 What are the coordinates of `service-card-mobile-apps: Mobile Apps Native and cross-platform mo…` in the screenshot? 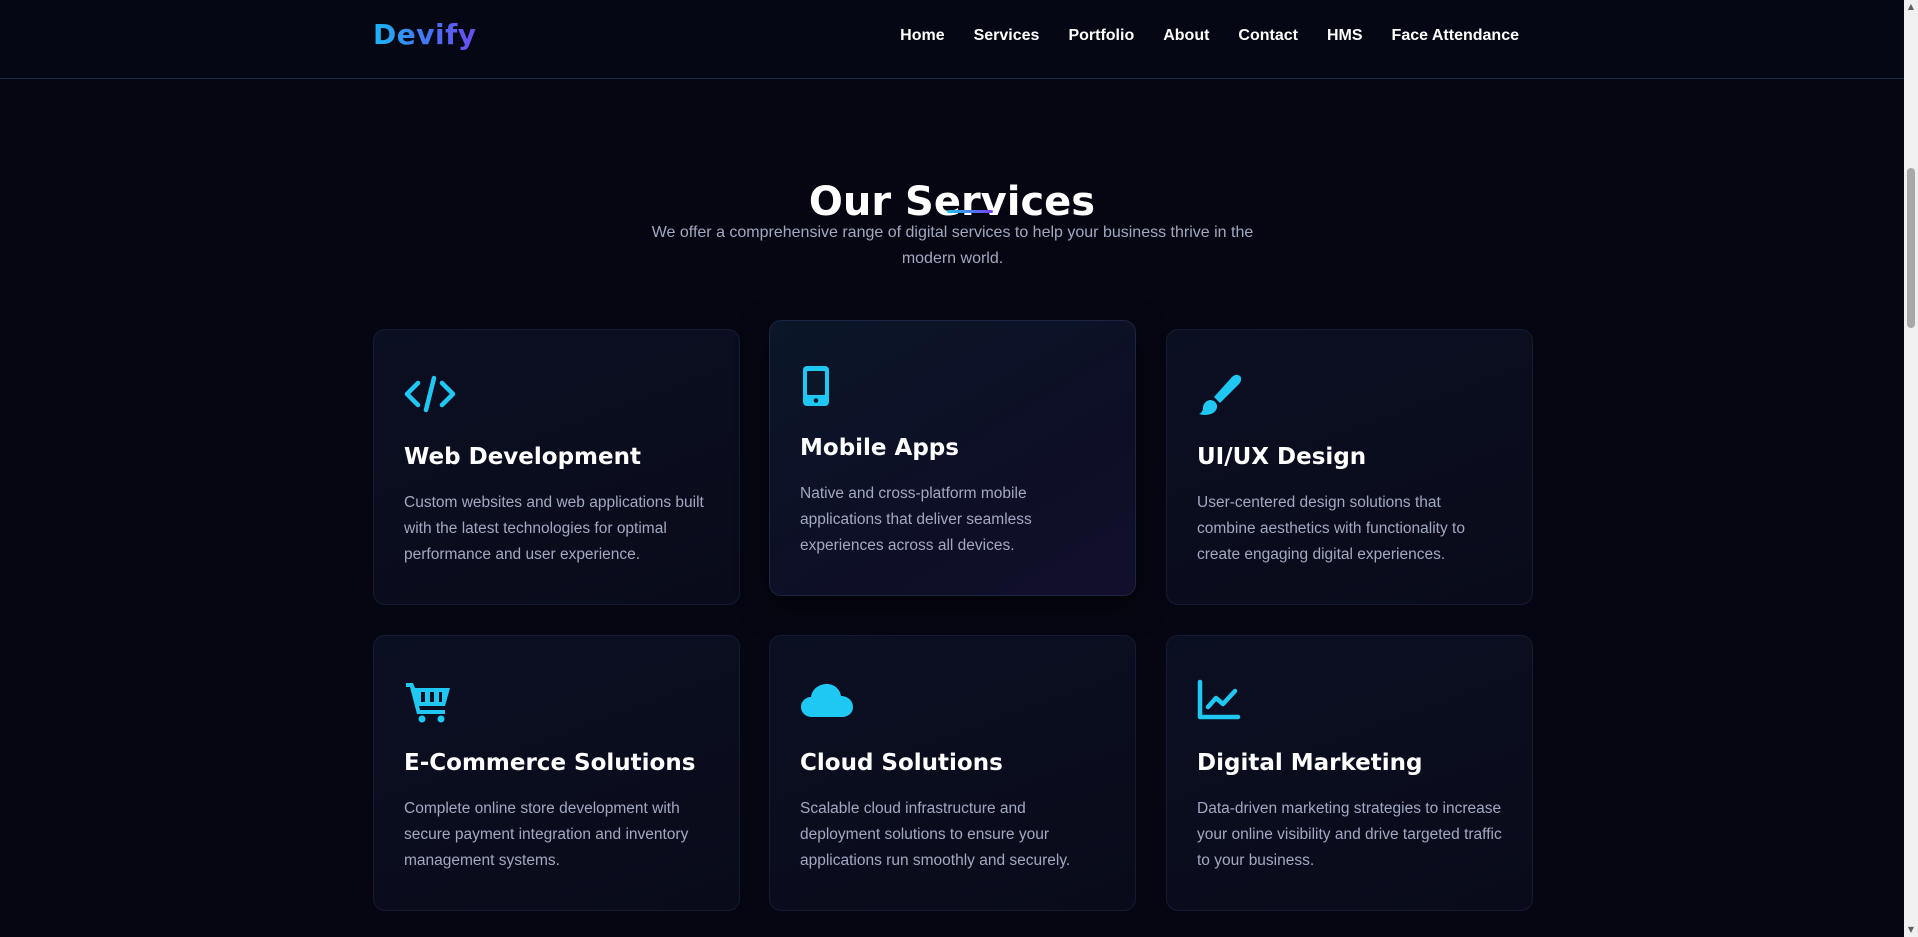 It's located at (952, 458).